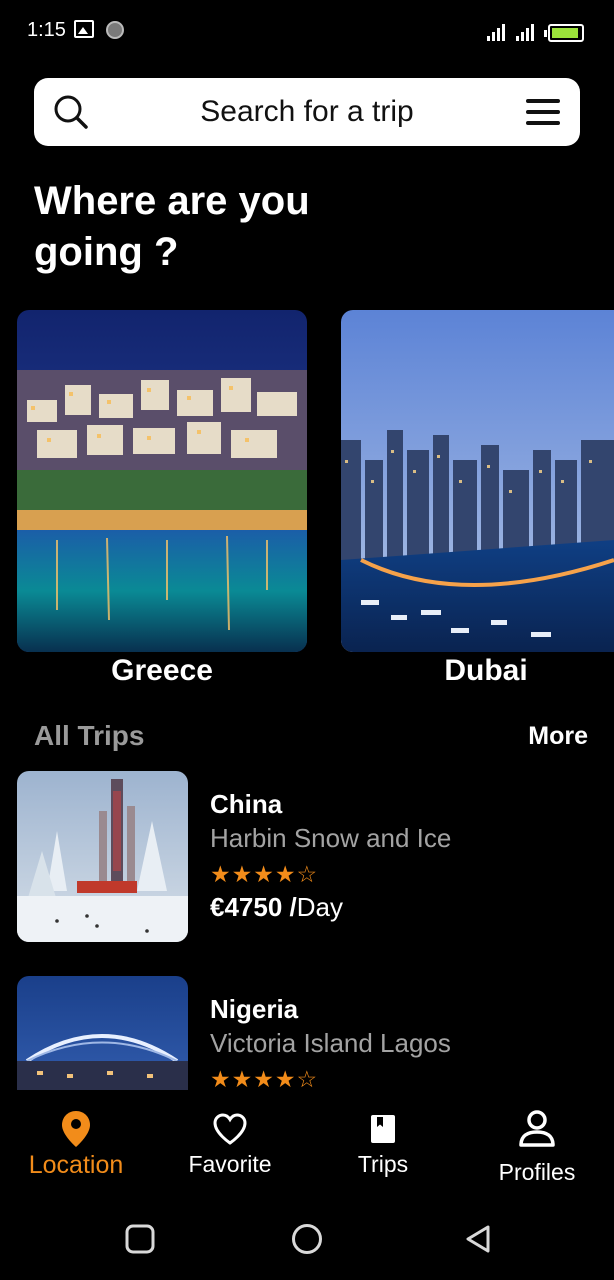 This screenshot has width=614, height=1280. I want to click on system-nav-bar, so click(307, 1240).